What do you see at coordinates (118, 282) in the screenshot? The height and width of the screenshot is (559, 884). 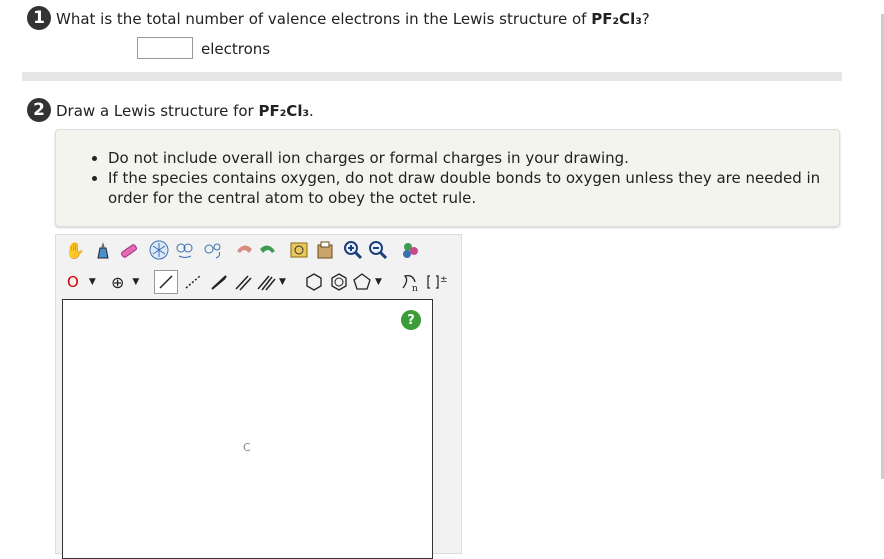 I see `charge-selector-value: ⊕` at bounding box center [118, 282].